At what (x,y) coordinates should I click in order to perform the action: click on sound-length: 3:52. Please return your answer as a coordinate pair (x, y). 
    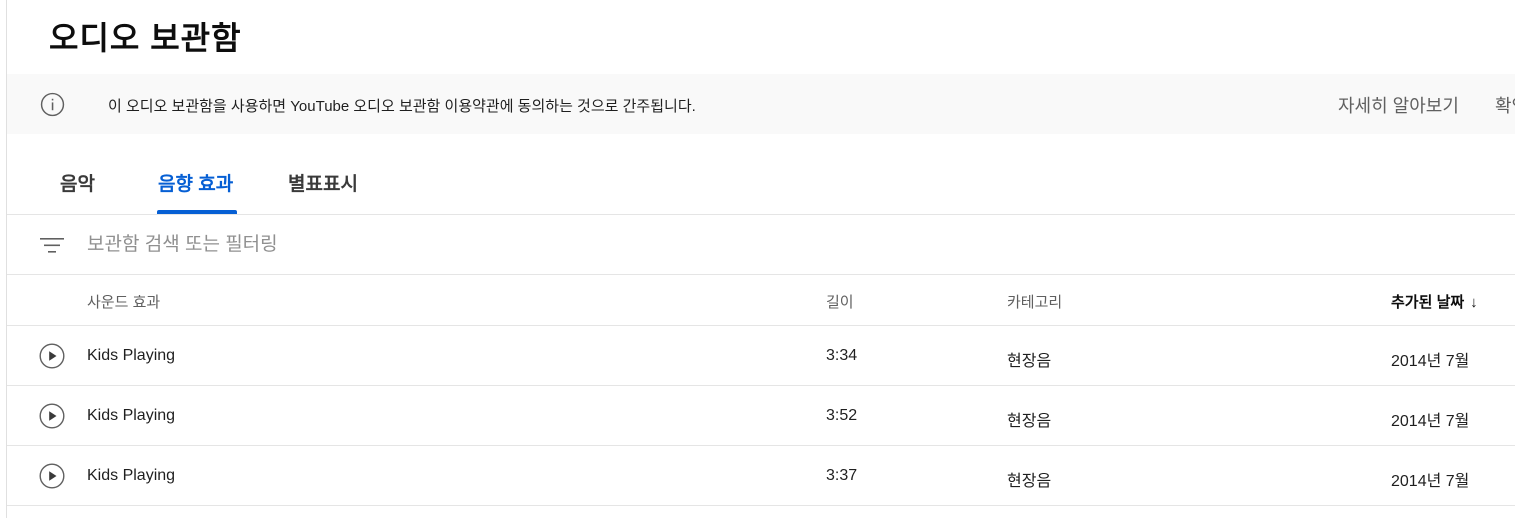
    Looking at the image, I should click on (842, 415).